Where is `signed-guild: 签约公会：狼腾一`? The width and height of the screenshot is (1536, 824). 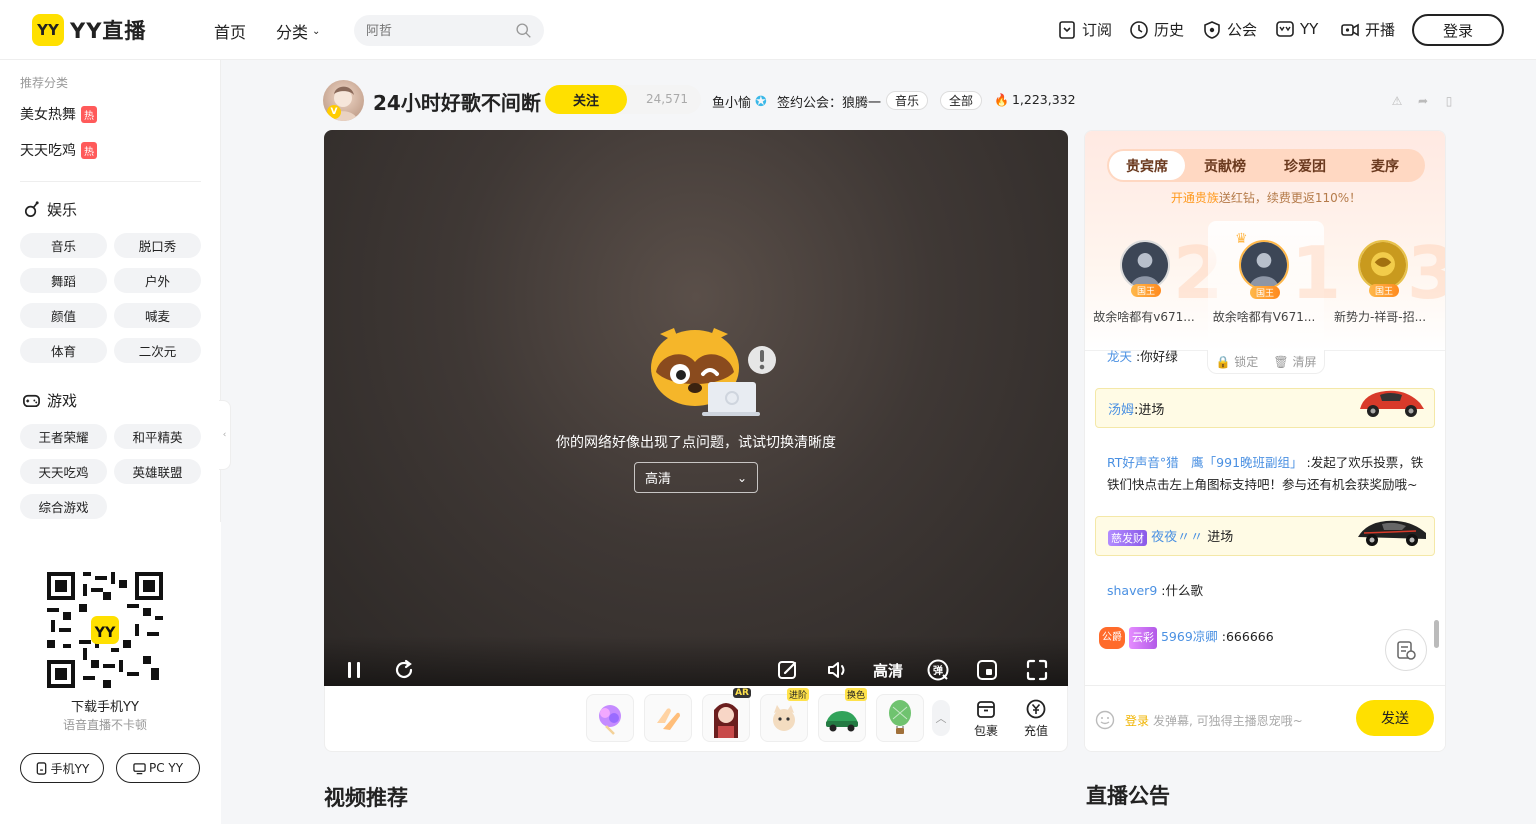
signed-guild: 签约公会：狼腾一 is located at coordinates (829, 101).